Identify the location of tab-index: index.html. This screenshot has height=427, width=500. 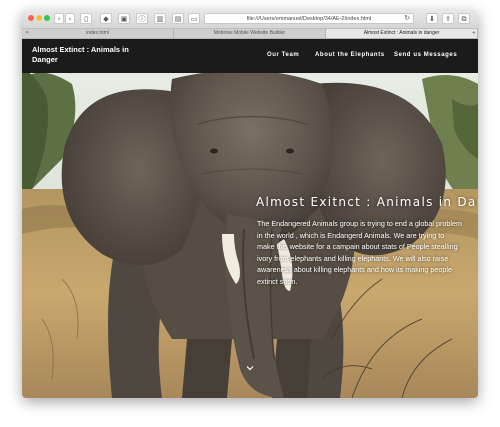
(98, 33).